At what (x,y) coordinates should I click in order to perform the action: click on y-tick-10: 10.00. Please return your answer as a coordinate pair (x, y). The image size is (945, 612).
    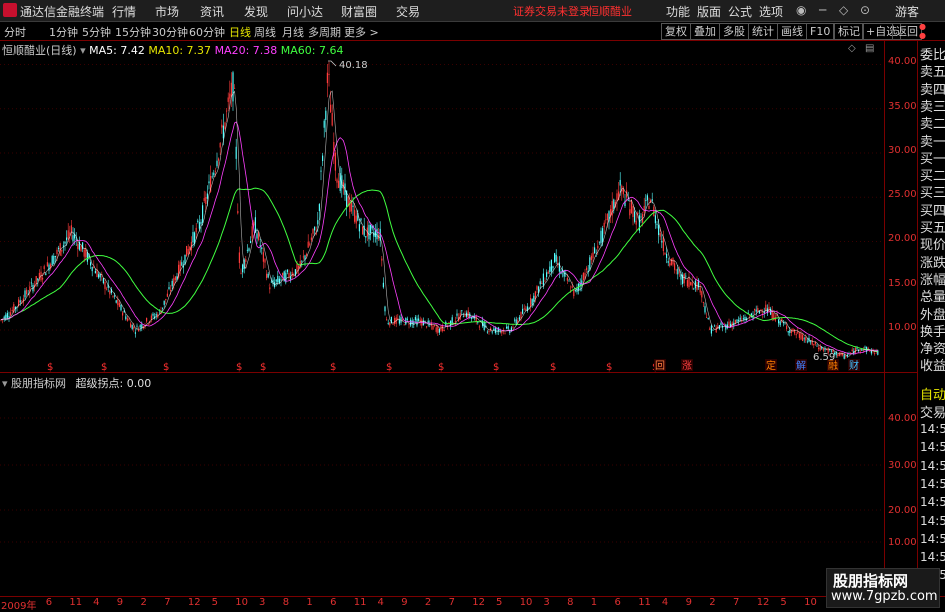
    Looking at the image, I should click on (902, 327).